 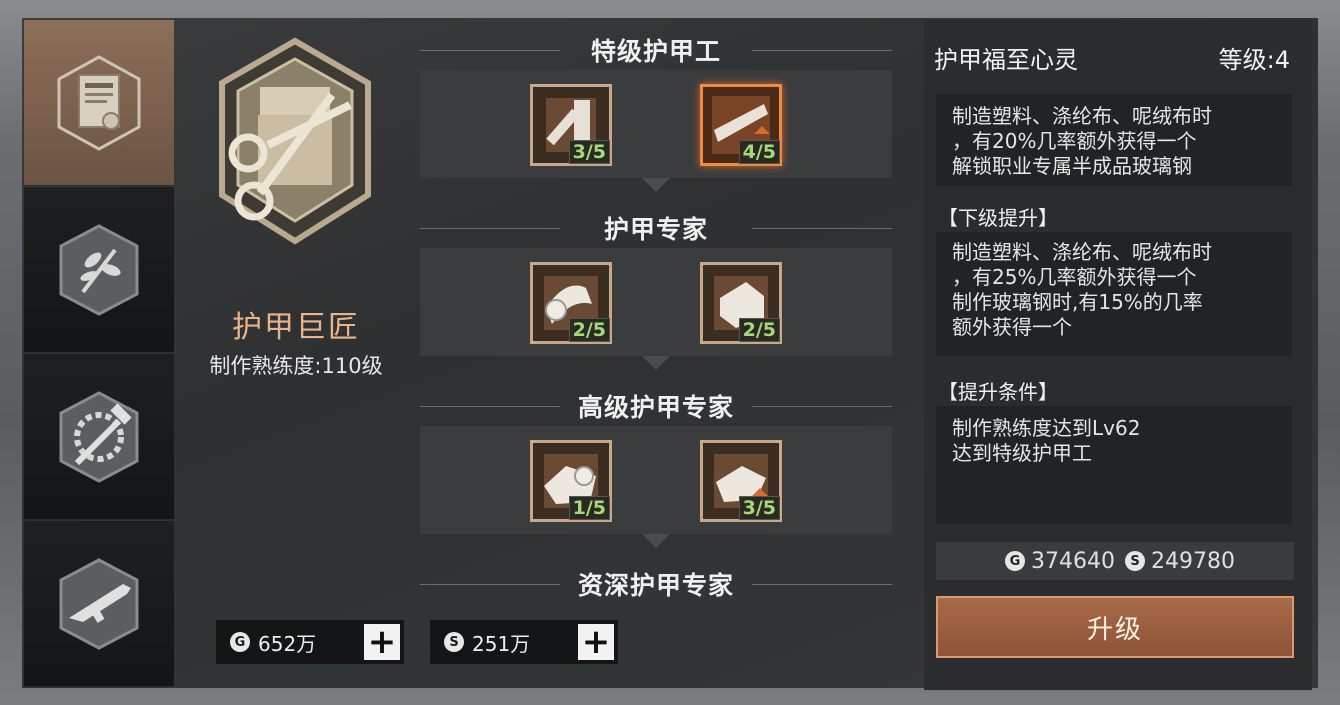 I want to click on next-effect-line: 制作玻璃钢时,有15%的几率, so click(x=1077, y=302).